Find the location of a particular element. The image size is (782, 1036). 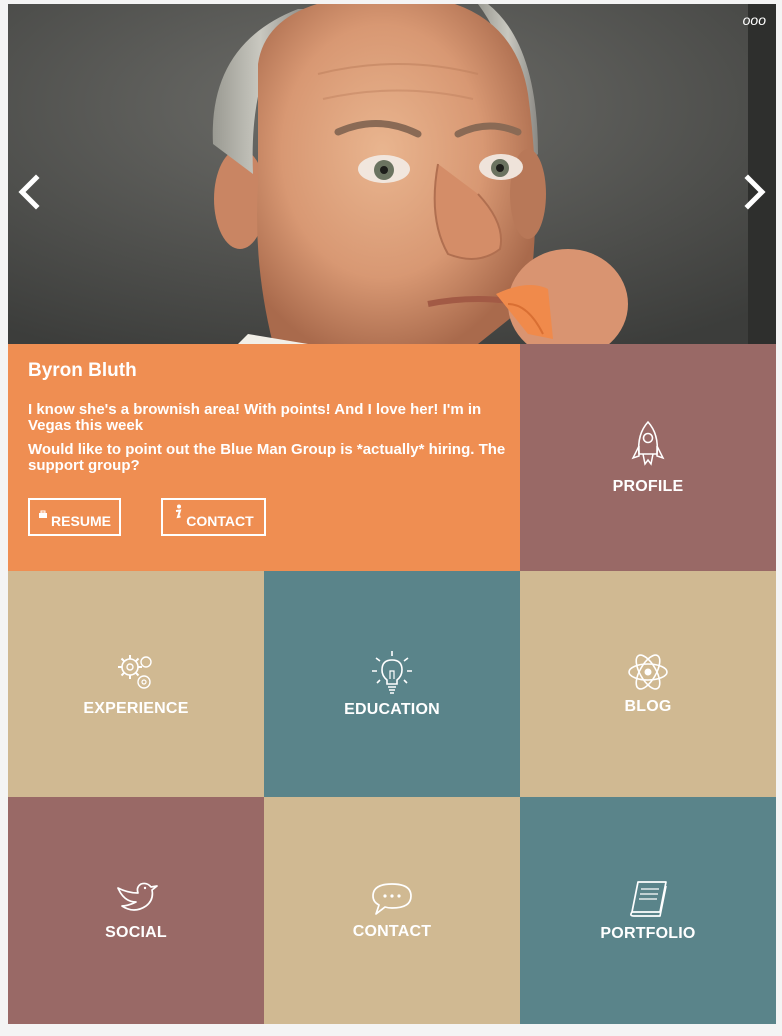

rocket-icon is located at coordinates (648, 443).